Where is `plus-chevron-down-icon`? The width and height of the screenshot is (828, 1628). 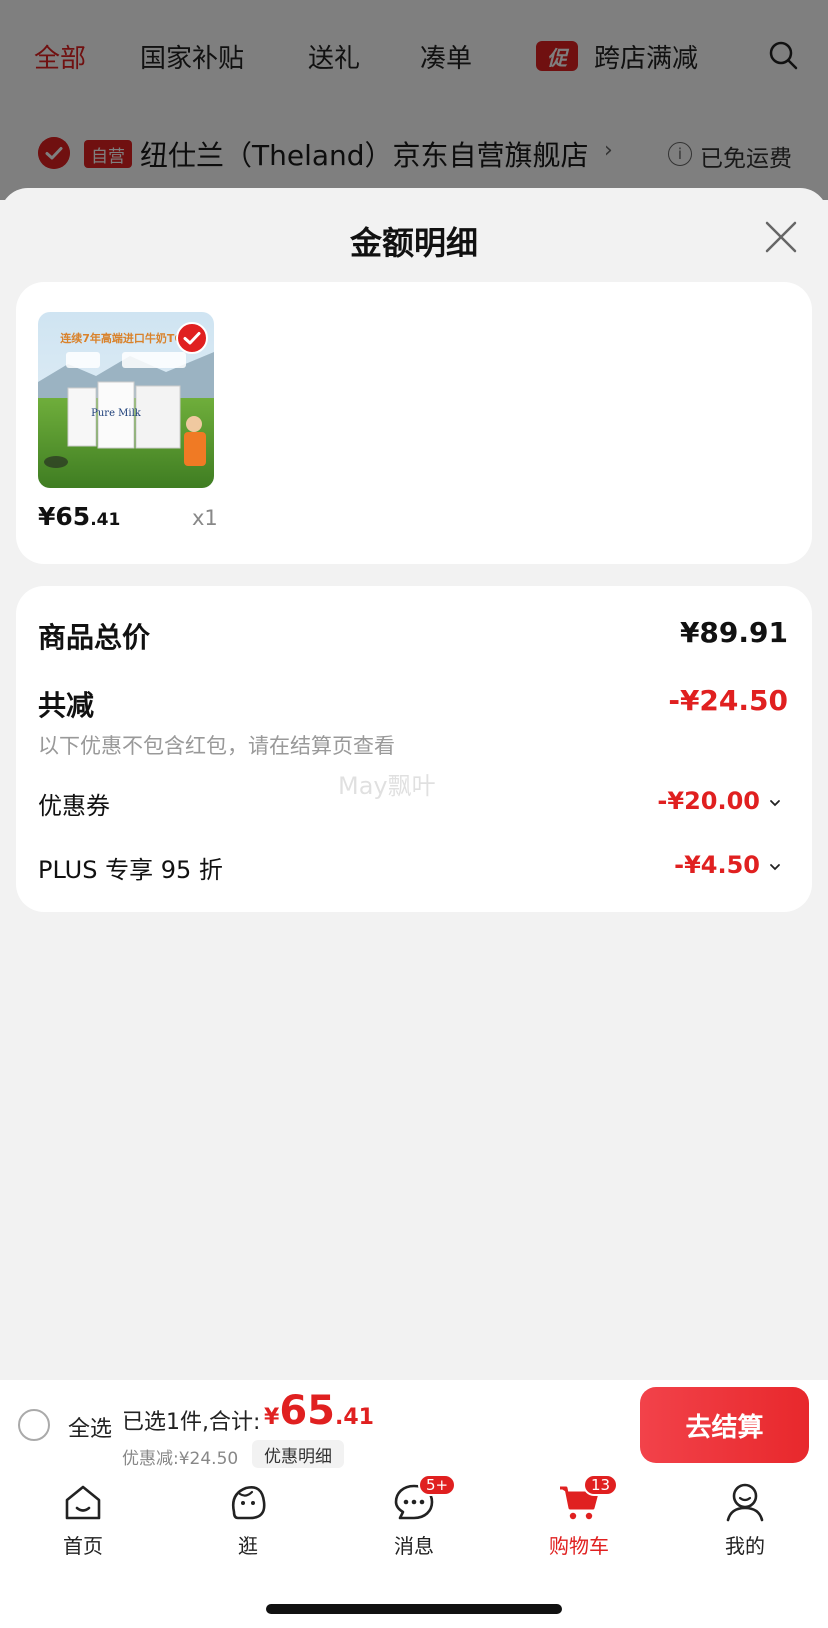 plus-chevron-down-icon is located at coordinates (775, 867).